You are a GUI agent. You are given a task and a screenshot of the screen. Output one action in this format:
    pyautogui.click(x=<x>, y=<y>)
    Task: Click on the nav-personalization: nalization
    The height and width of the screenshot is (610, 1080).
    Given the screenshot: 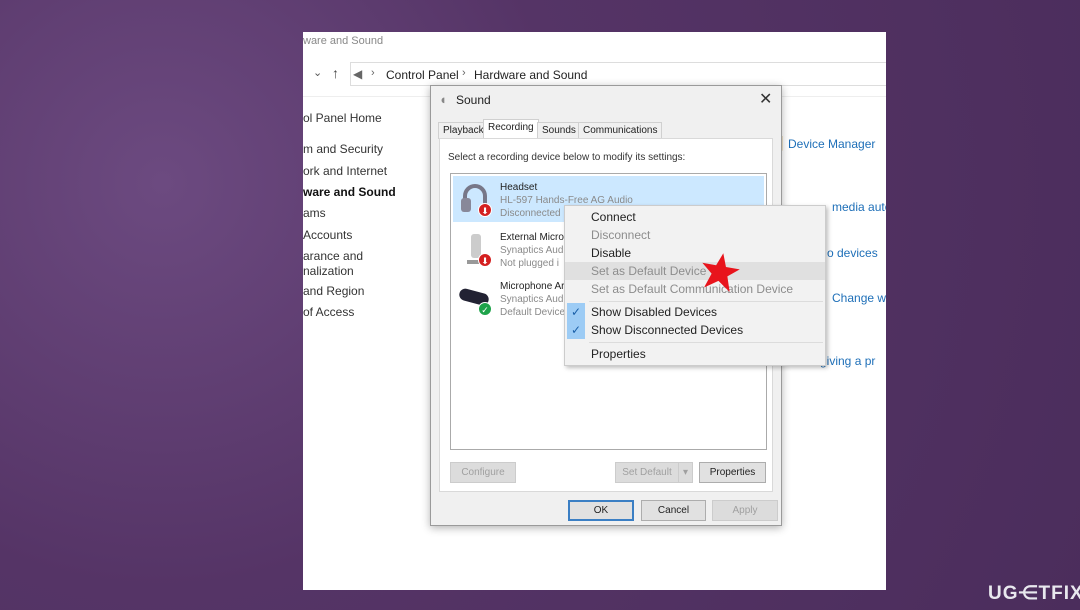 What is the action you would take?
    pyautogui.click(x=328, y=271)
    